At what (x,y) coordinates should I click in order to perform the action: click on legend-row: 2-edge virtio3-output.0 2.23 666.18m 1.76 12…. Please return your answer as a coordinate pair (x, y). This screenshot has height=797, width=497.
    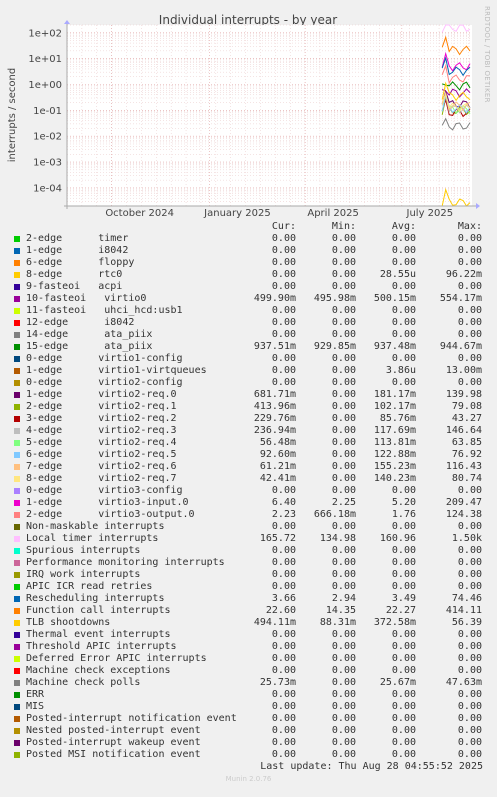
    Looking at the image, I should click on (248, 515).